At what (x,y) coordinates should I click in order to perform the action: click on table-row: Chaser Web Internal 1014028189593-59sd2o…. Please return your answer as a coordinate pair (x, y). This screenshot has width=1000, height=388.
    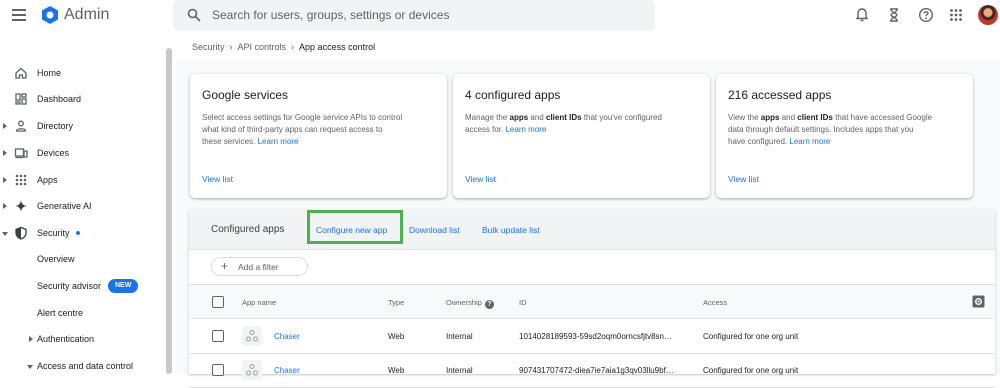
    Looking at the image, I should click on (592, 337).